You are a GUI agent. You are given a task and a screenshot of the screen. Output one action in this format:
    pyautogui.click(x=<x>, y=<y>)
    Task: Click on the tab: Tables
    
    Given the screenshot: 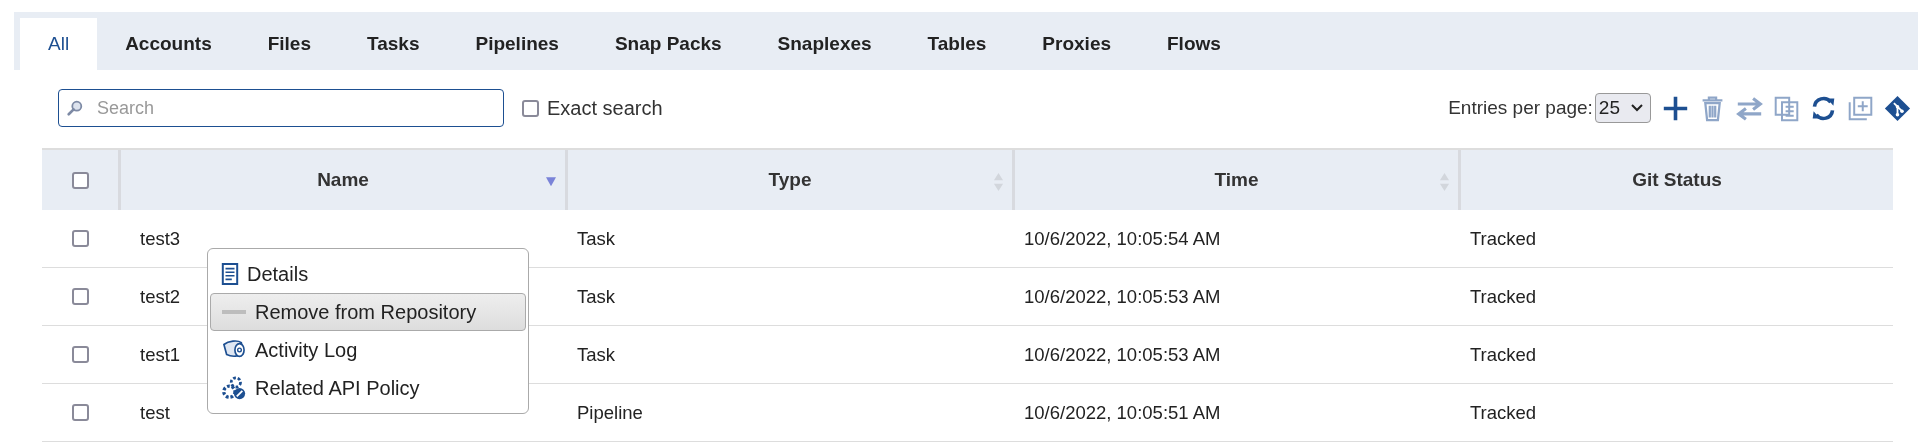 What is the action you would take?
    pyautogui.click(x=957, y=44)
    